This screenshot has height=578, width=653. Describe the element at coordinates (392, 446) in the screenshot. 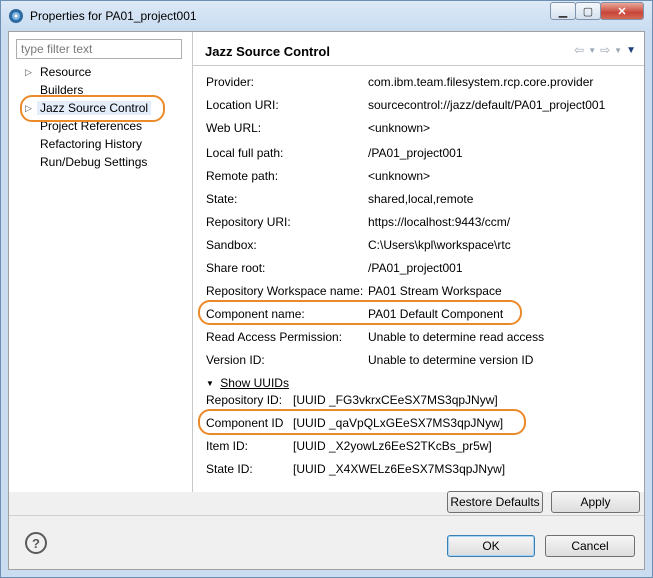

I see `uuid-value: [UUID _X2yowLz6EeS2TKcBs_pr5w]` at that location.